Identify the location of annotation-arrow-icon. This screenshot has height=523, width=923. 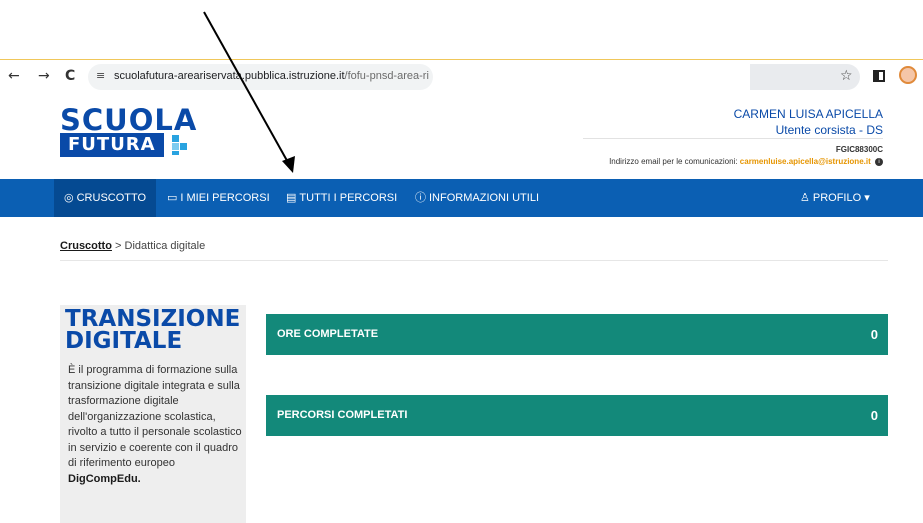
(249, 92).